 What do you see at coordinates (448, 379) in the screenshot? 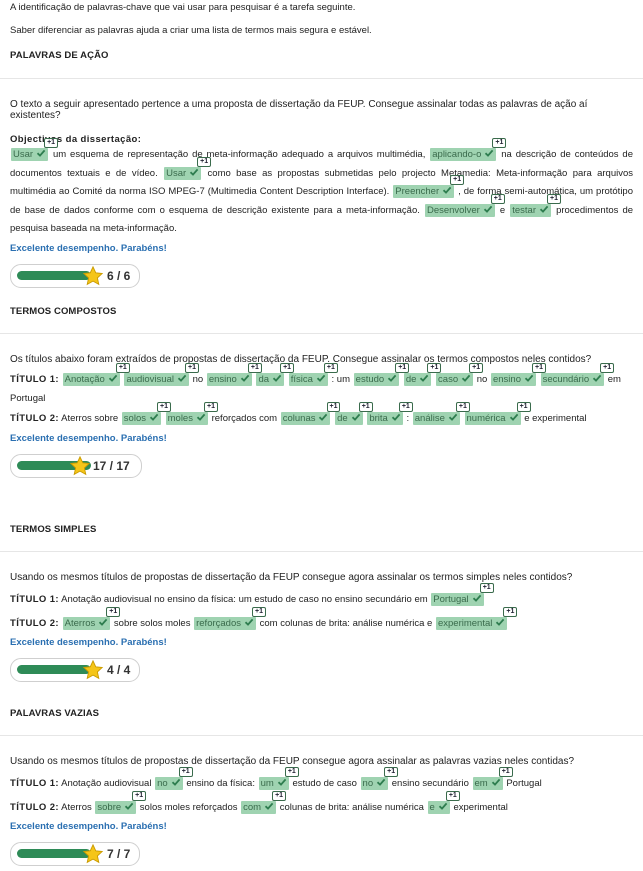
I see `keyword-text: caso` at bounding box center [448, 379].